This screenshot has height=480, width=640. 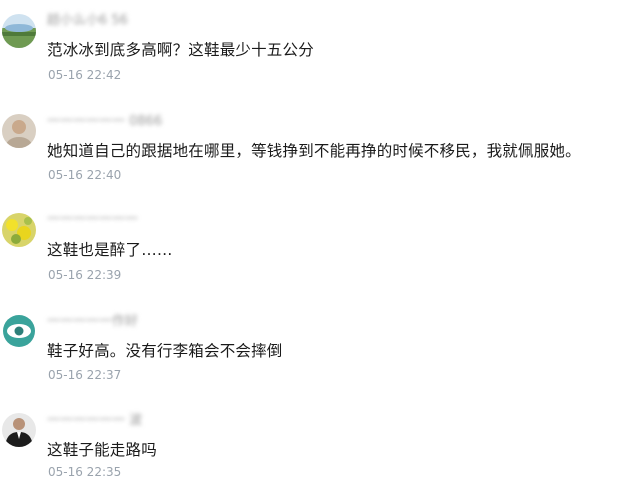 I want to click on comment-timestamp: 05-16 22:35, so click(x=85, y=472).